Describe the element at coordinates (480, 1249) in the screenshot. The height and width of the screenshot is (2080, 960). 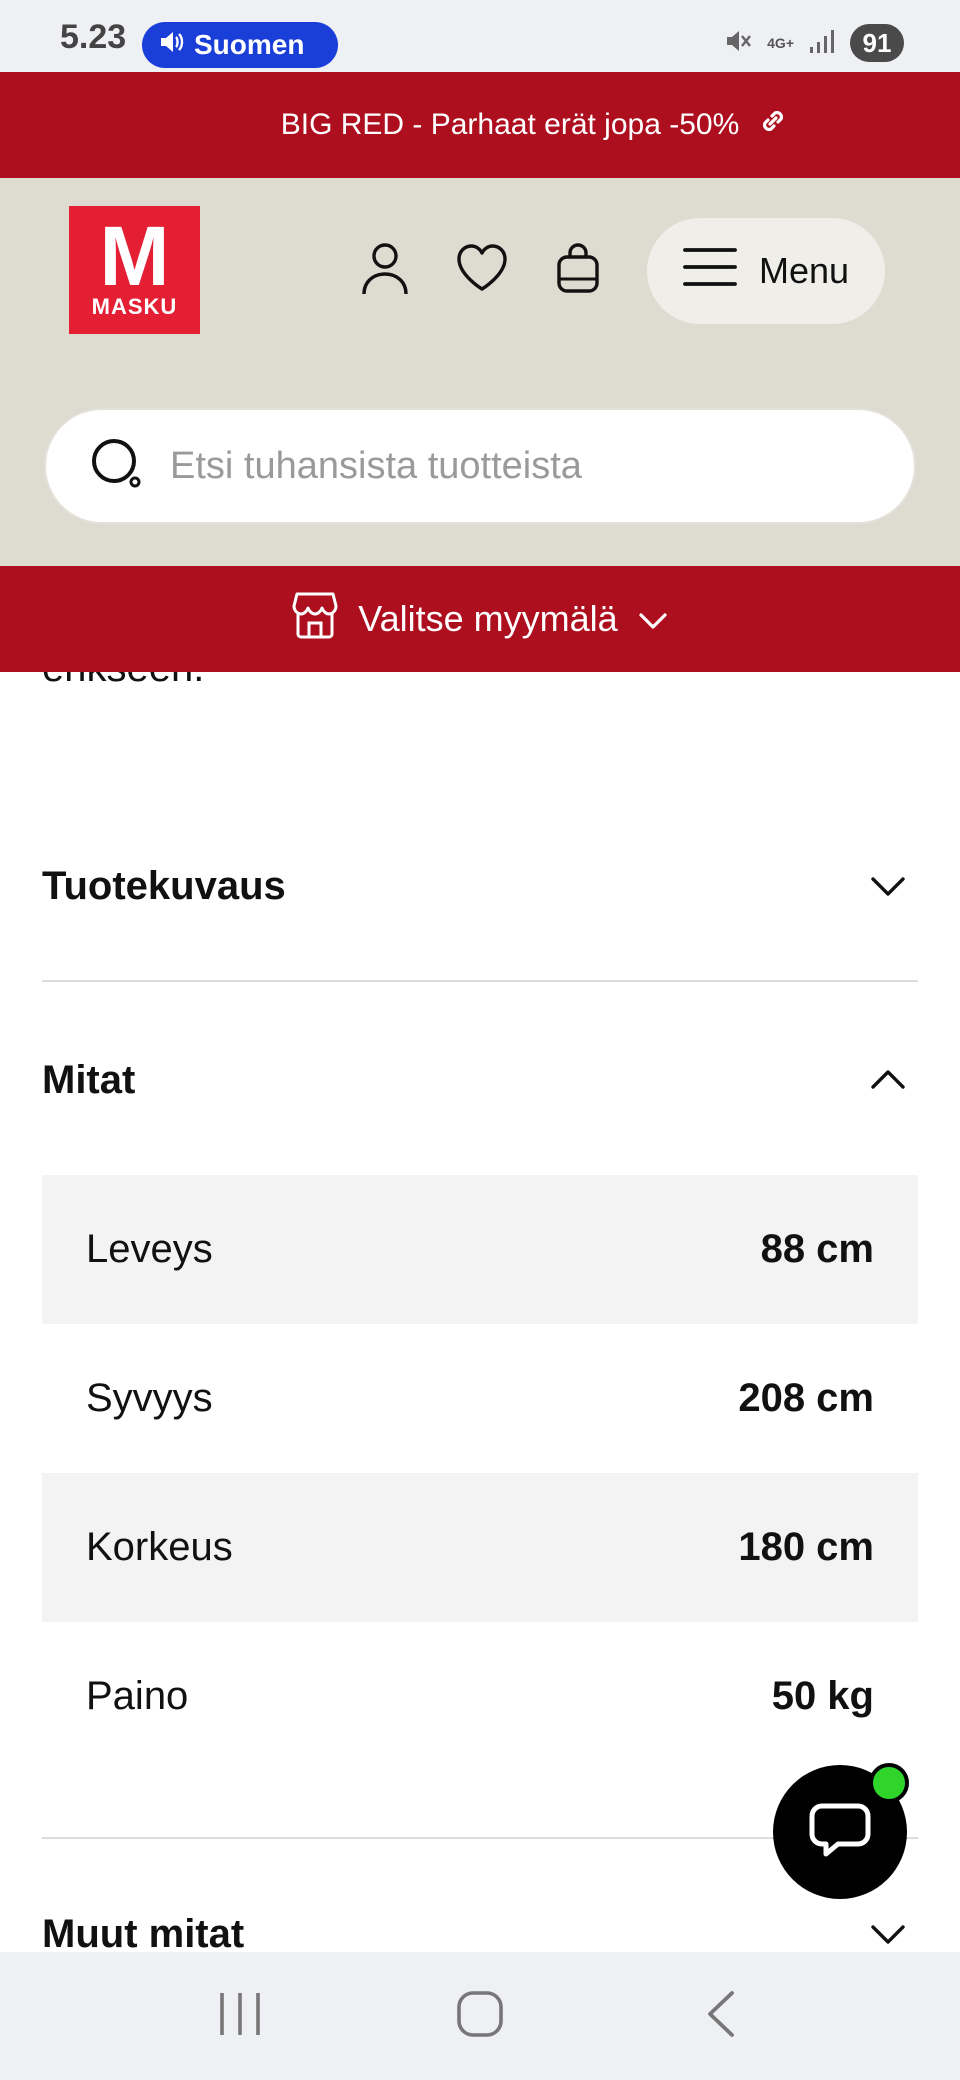
I see `table-row: Leveys 88 cm` at that location.